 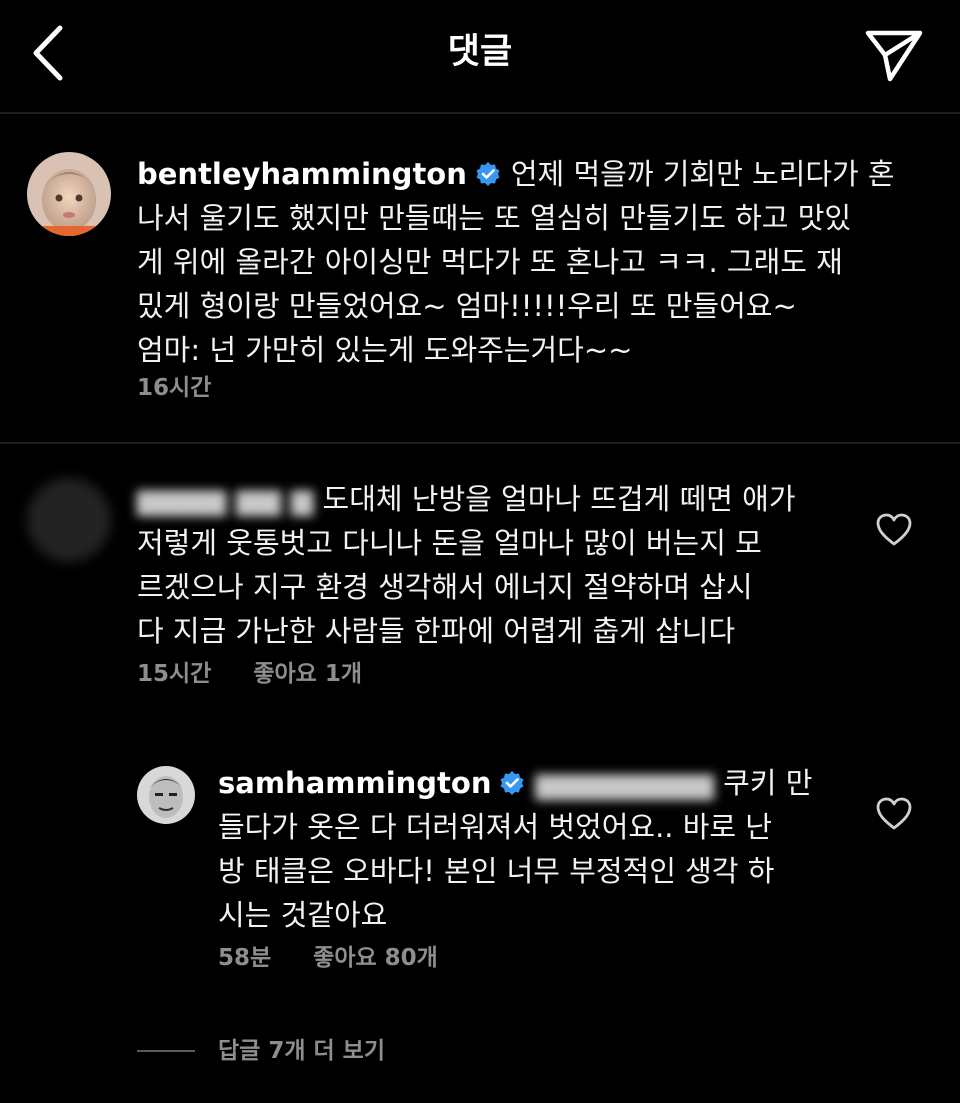 What do you see at coordinates (480, 113) in the screenshot?
I see `header-divider` at bounding box center [480, 113].